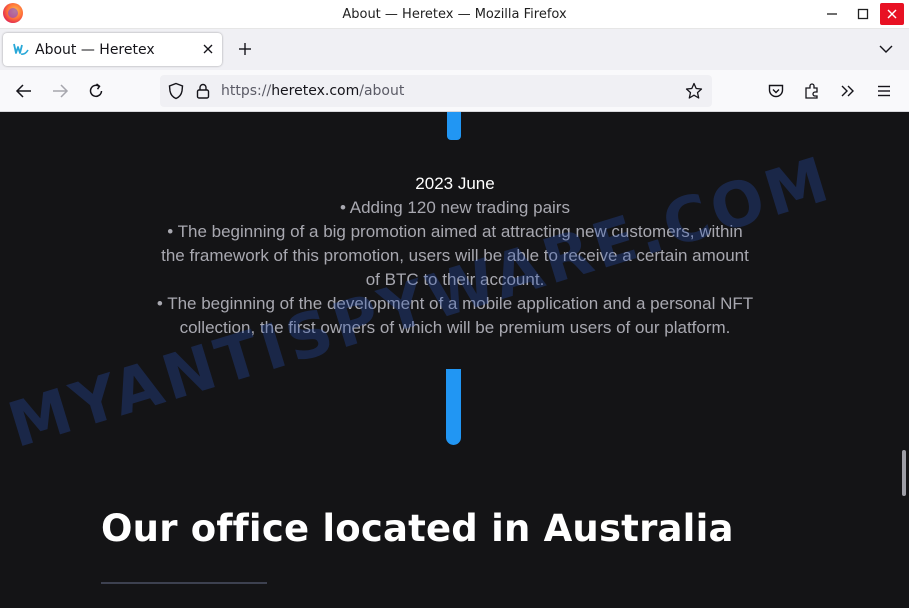 Image resolution: width=909 pixels, height=608 pixels. What do you see at coordinates (176, 91) in the screenshot?
I see `shield-icon` at bounding box center [176, 91].